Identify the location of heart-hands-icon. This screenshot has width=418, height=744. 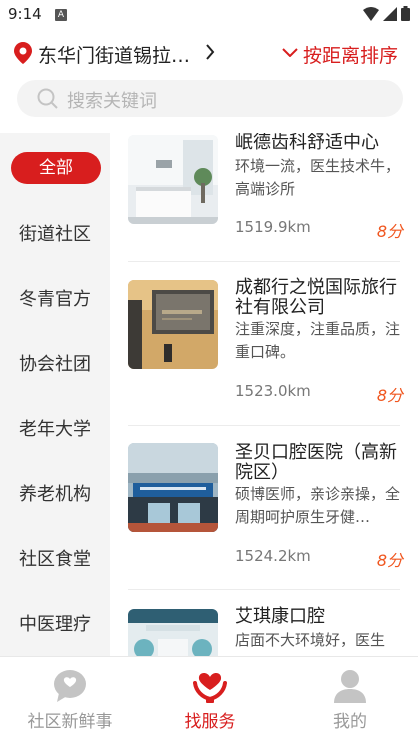
(210, 688).